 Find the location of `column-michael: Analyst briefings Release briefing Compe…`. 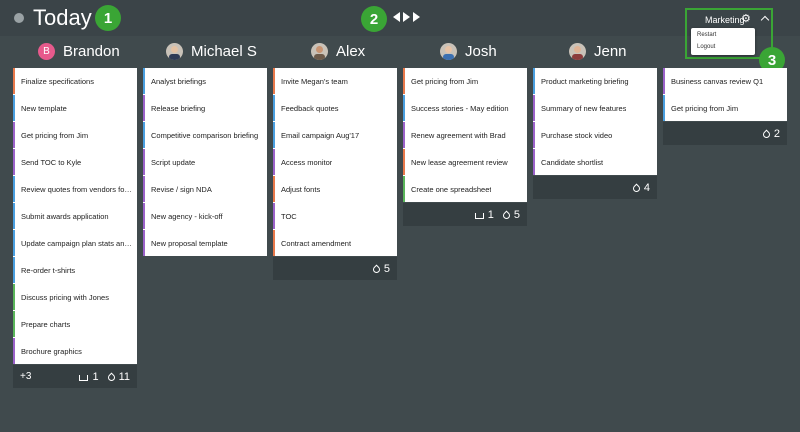

column-michael: Analyst briefings Release briefing Compe… is located at coordinates (205, 162).